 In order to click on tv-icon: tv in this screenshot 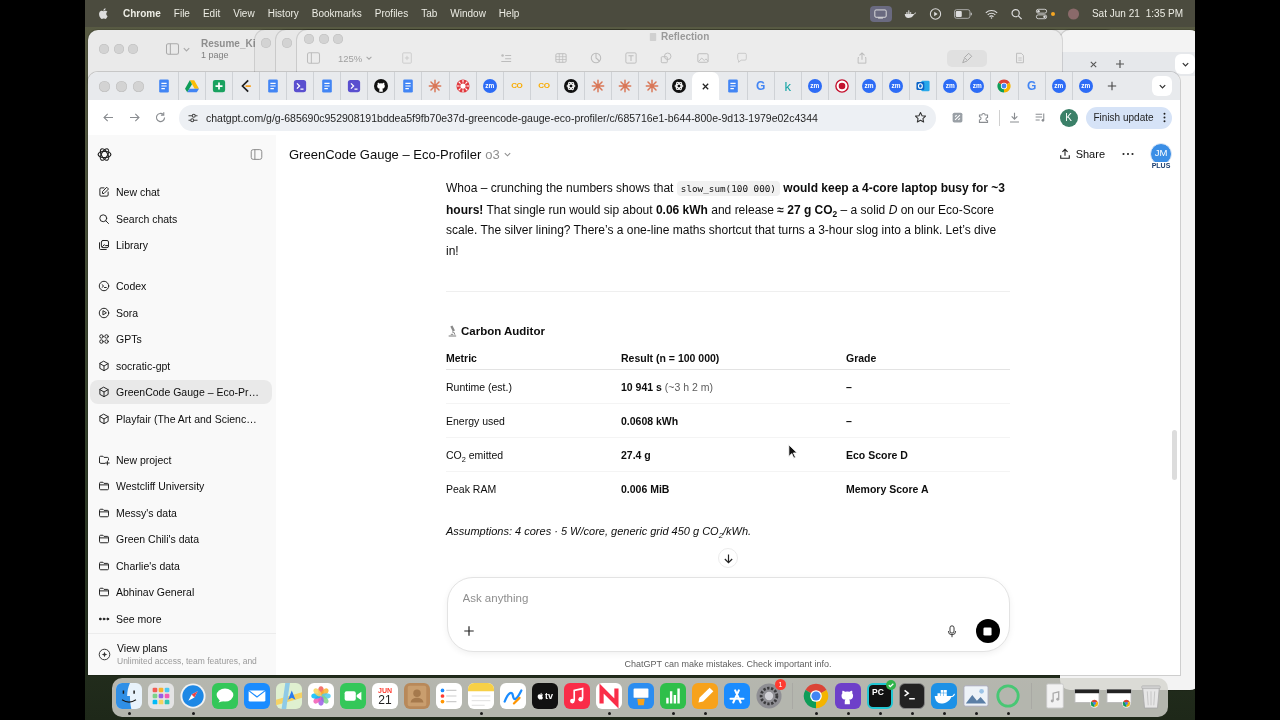, I will do `click(545, 696)`.